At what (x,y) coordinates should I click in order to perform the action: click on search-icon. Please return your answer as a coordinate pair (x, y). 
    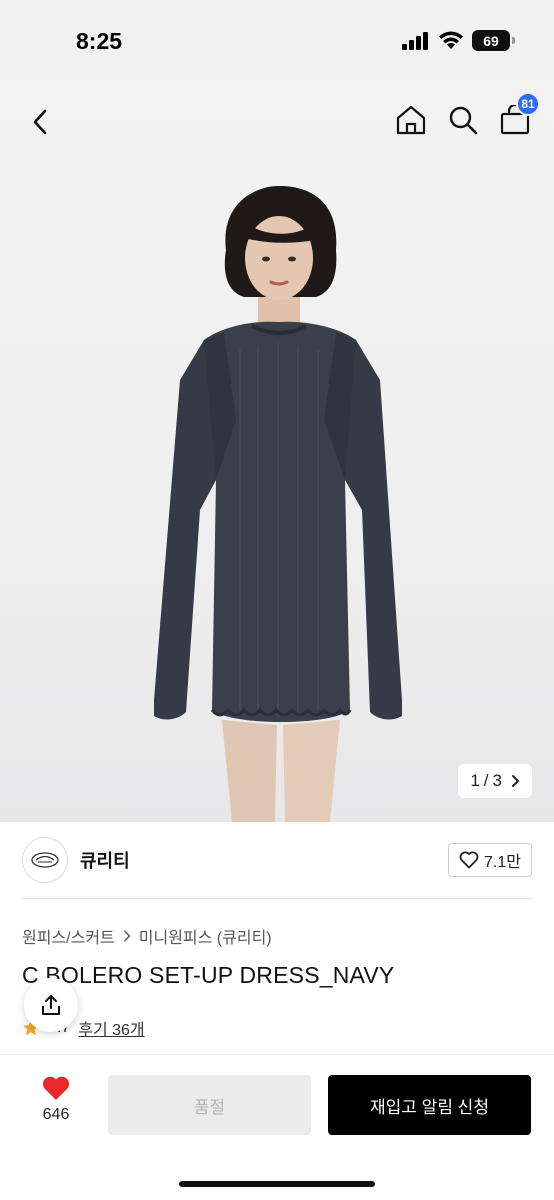
    Looking at the image, I should click on (463, 120).